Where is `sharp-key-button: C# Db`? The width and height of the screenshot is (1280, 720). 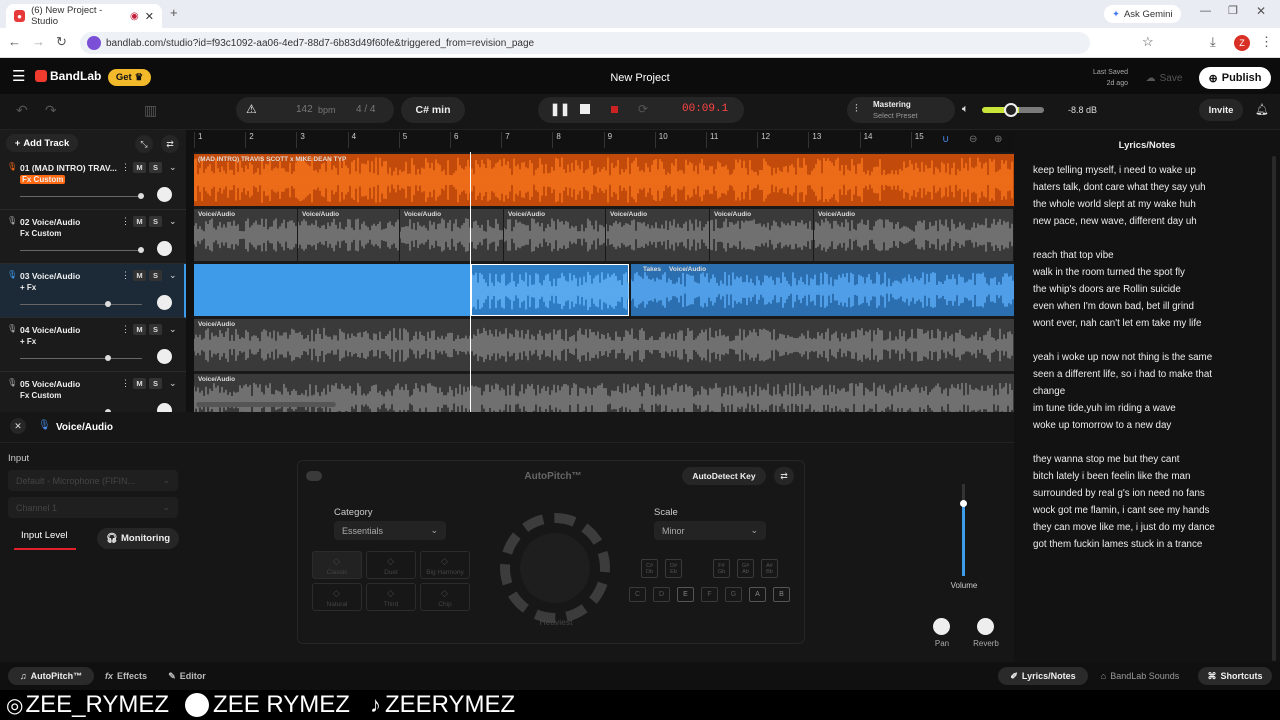 sharp-key-button: C# Db is located at coordinates (649, 568).